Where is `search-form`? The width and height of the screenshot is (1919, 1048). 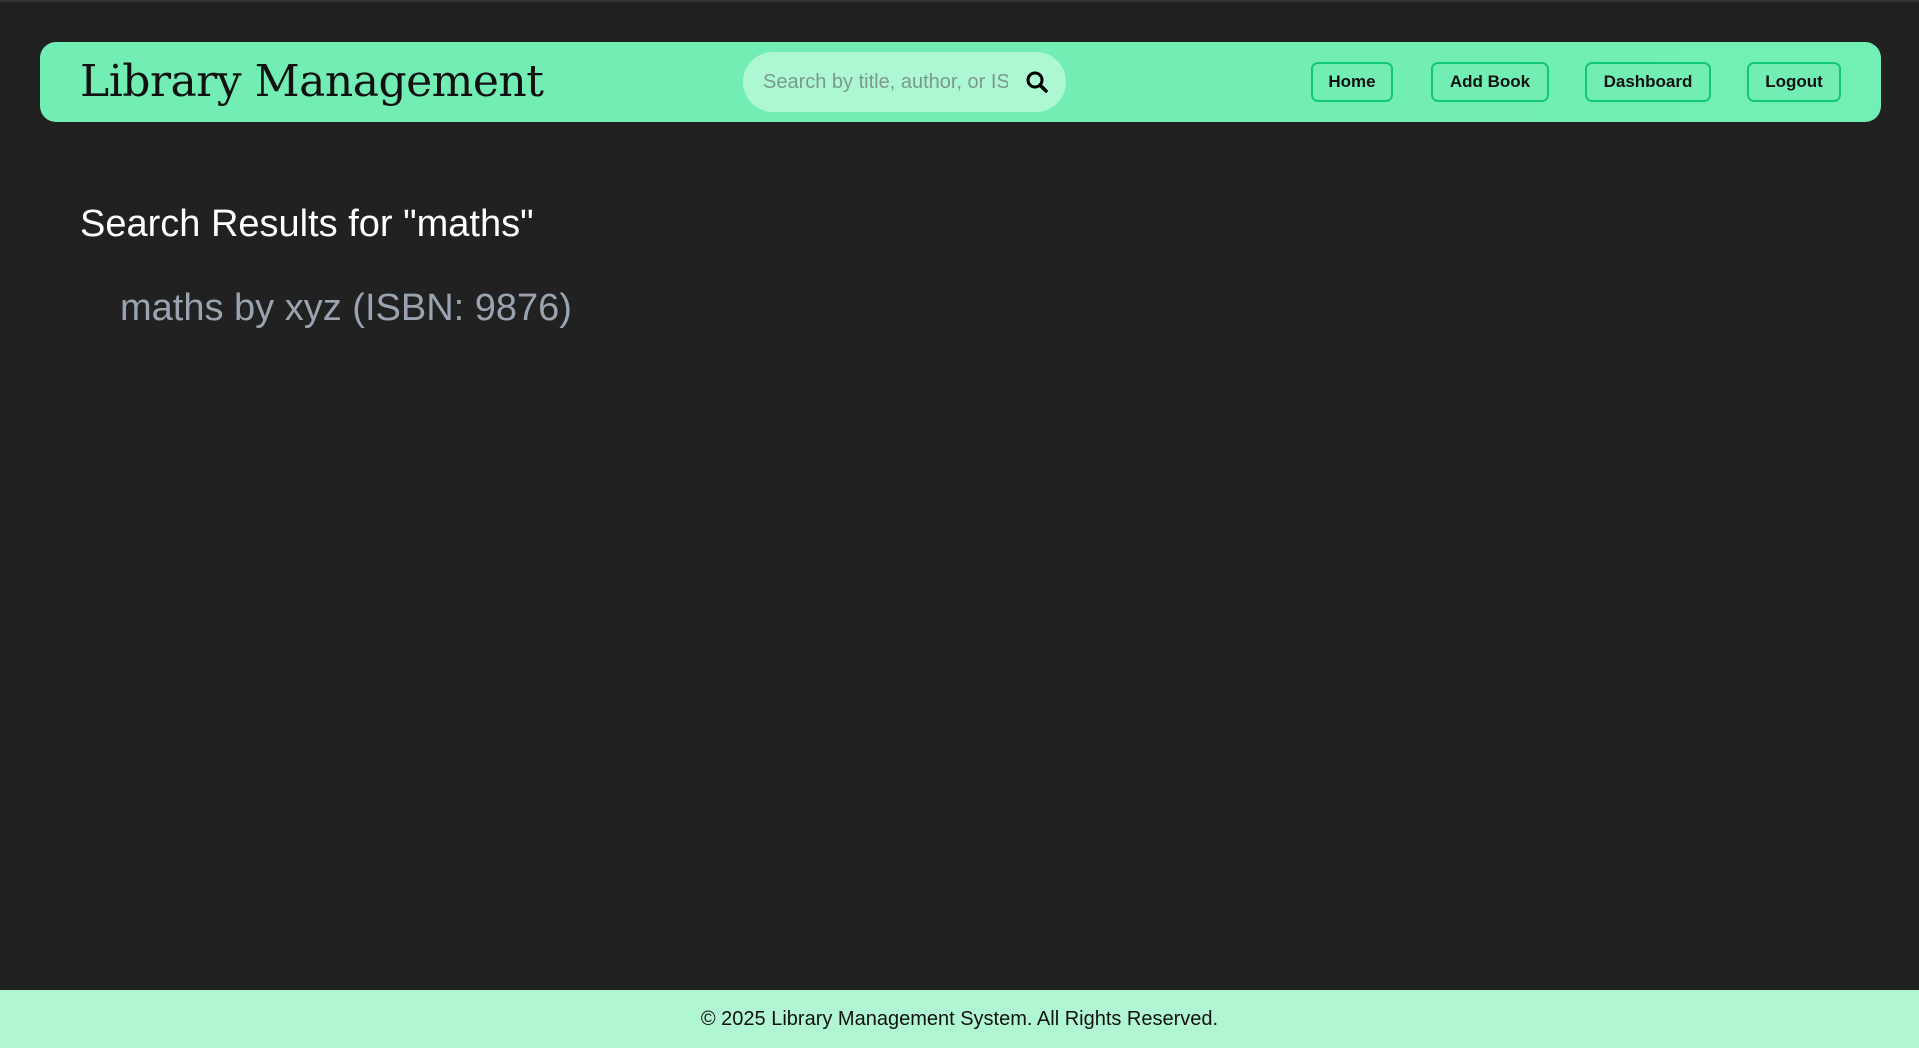
search-form is located at coordinates (904, 82).